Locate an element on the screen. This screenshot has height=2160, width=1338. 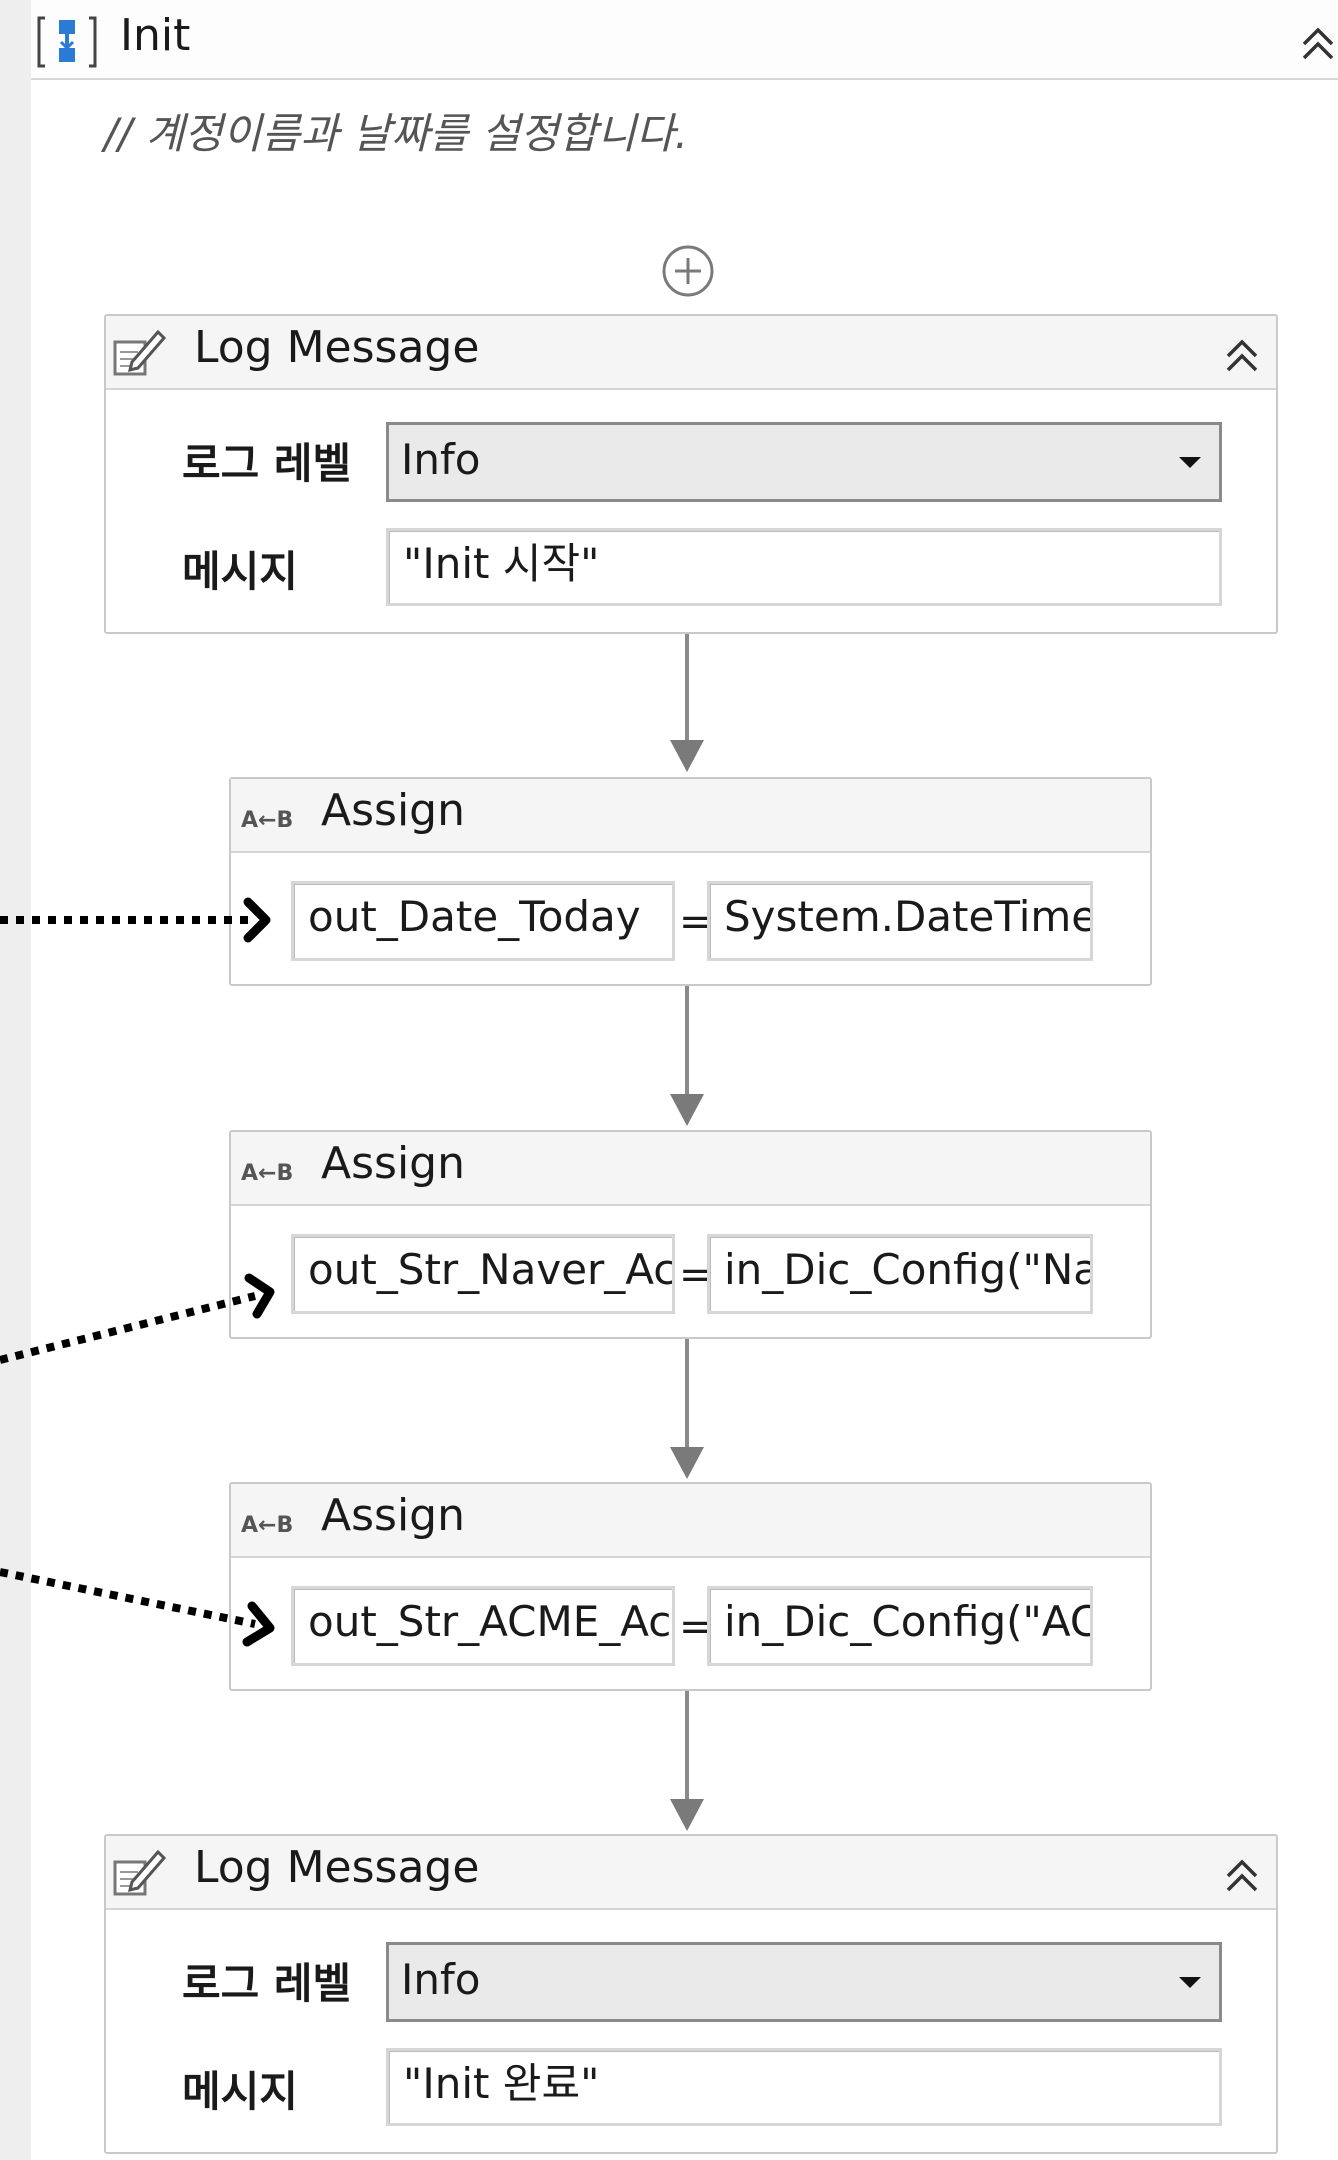
assign-value-input: in_Dic_Config("AC is located at coordinates (900, 1626).